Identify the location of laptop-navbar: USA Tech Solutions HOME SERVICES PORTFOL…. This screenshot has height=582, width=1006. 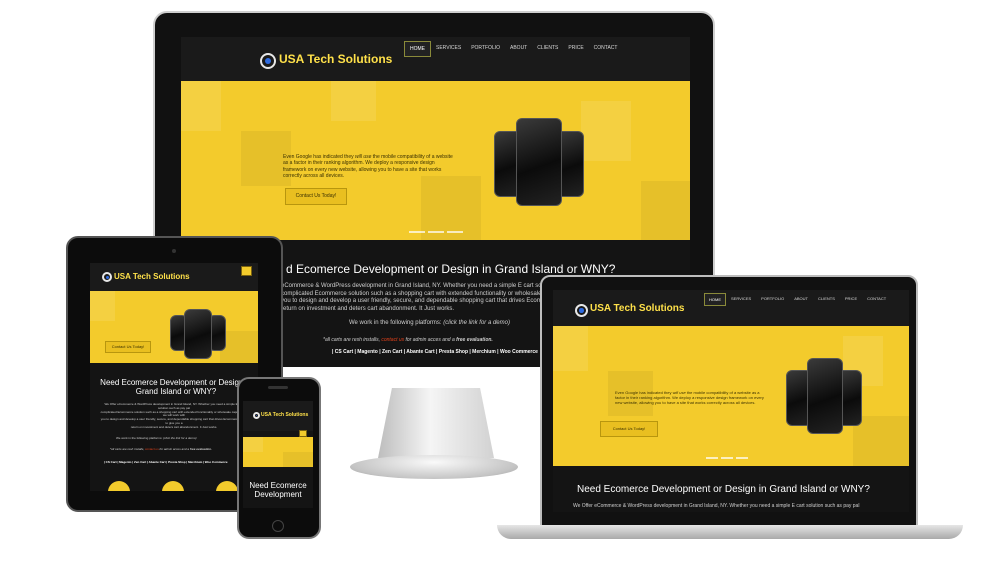
(731, 308).